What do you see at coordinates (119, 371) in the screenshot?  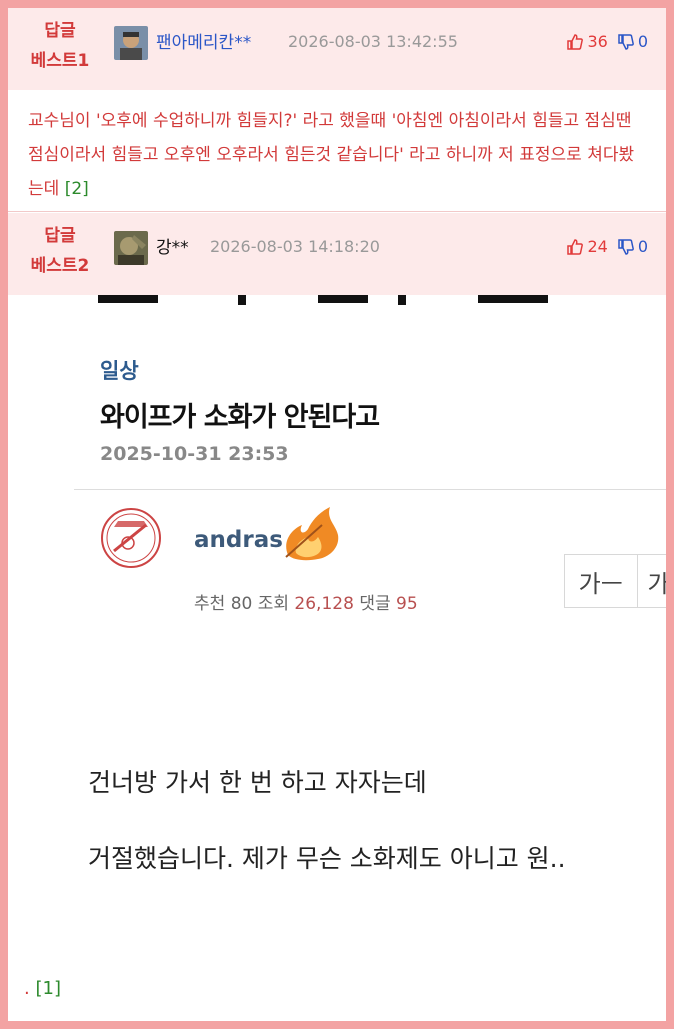 I see `post-category: 일상` at bounding box center [119, 371].